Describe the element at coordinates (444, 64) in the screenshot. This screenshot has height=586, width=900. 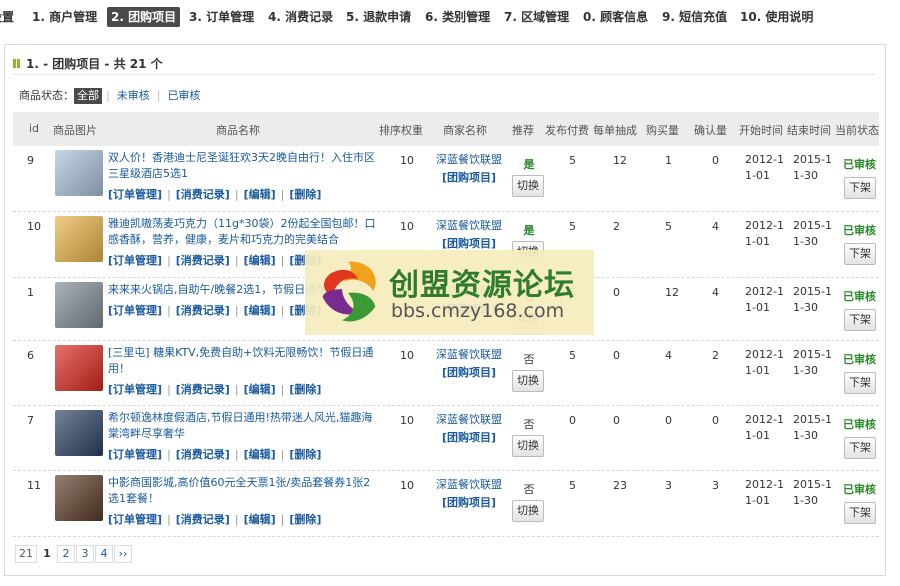
I see `panel-header: 1. - 团购项目 - 共 21 个` at that location.